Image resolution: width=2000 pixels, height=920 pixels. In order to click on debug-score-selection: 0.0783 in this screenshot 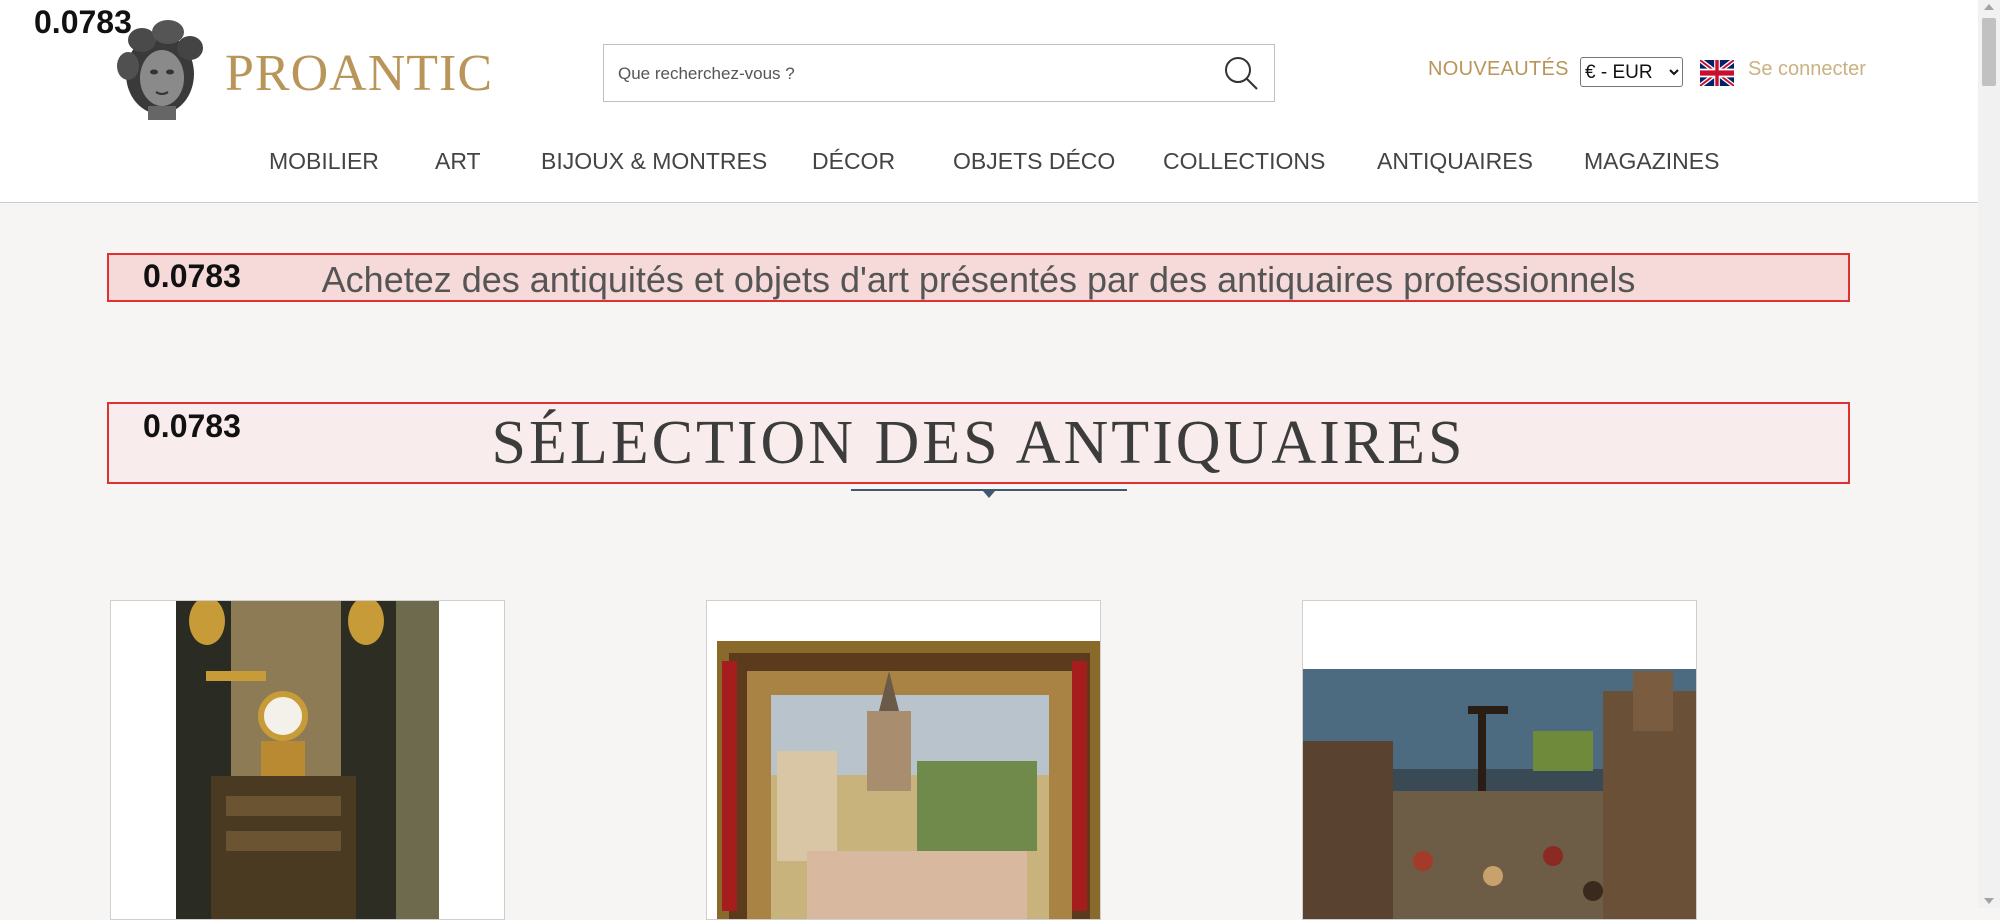, I will do `click(192, 426)`.